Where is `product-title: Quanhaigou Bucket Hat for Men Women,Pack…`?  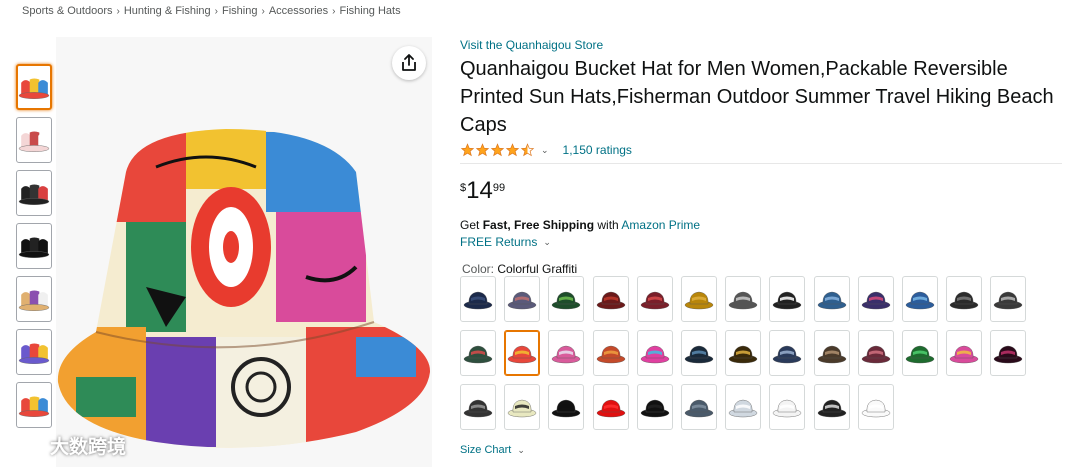
product-title: Quanhaigou Bucket Hat for Men Women,Pack… is located at coordinates (757, 97).